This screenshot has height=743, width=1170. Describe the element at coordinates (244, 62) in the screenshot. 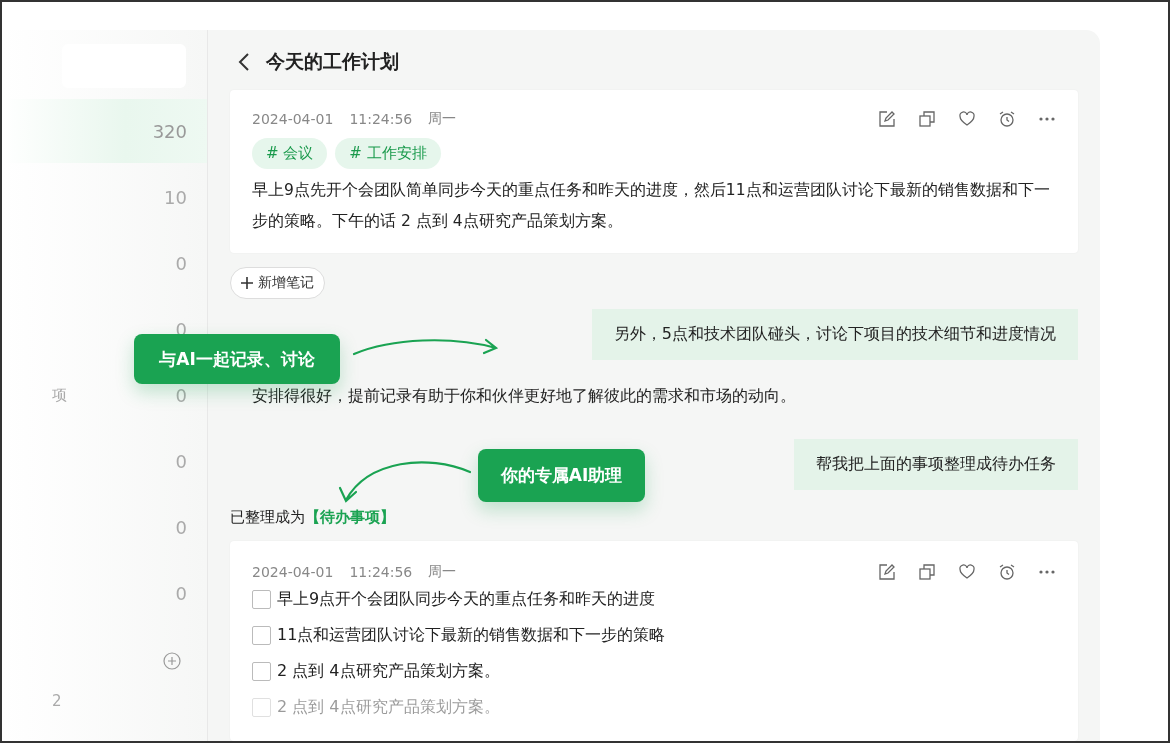

I see `back-icon` at that location.